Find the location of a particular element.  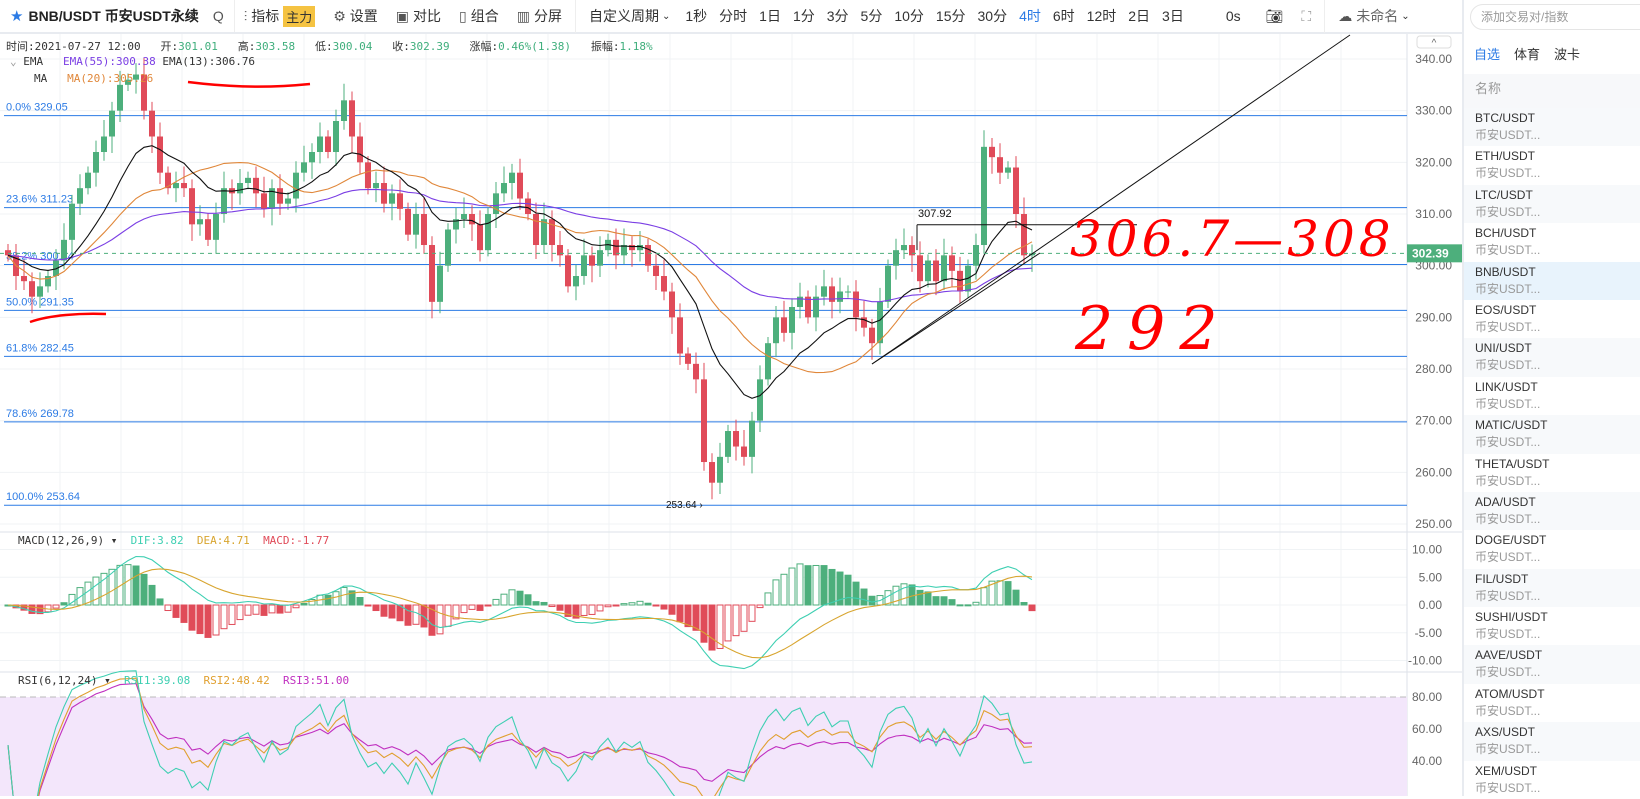

ema55-value: EMA(55):300.38 is located at coordinates (109, 61).